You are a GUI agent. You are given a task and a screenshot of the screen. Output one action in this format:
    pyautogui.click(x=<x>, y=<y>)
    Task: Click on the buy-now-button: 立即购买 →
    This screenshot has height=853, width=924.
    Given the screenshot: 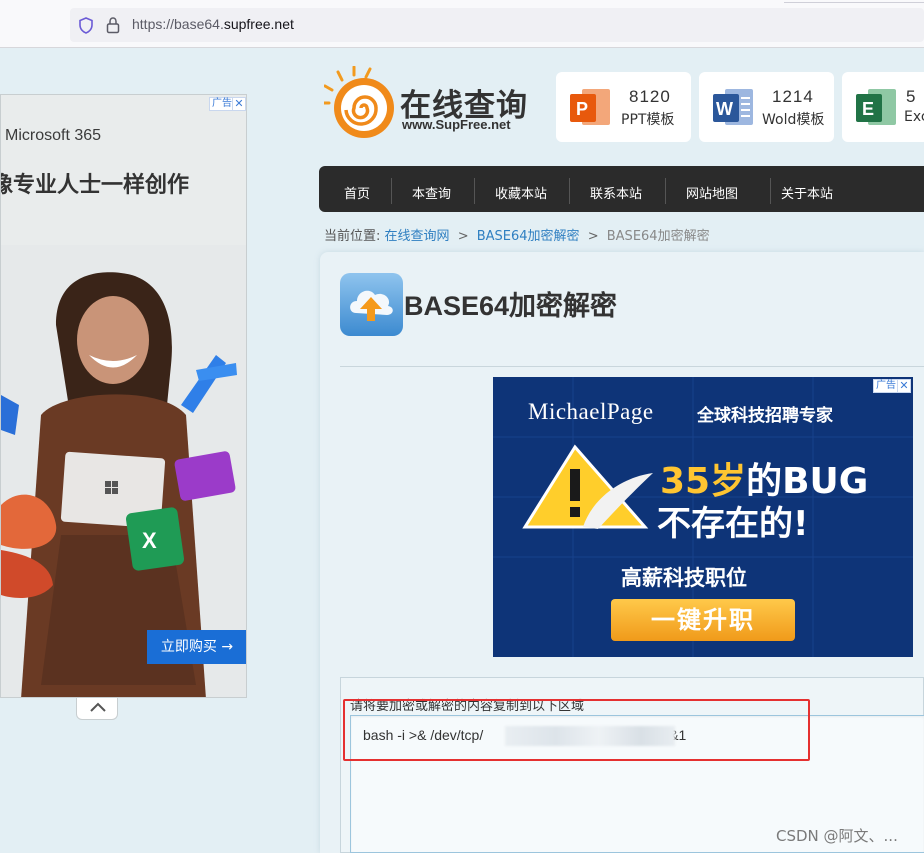 What is the action you would take?
    pyautogui.click(x=196, y=647)
    